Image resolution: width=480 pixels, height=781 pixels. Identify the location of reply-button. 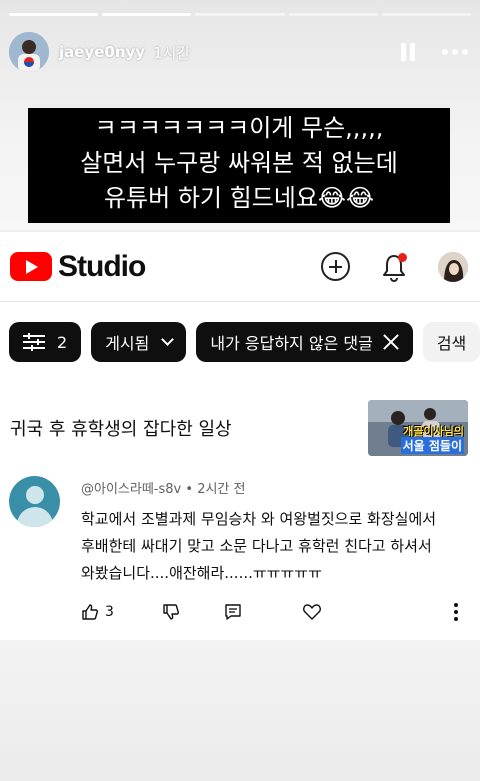
(233, 612).